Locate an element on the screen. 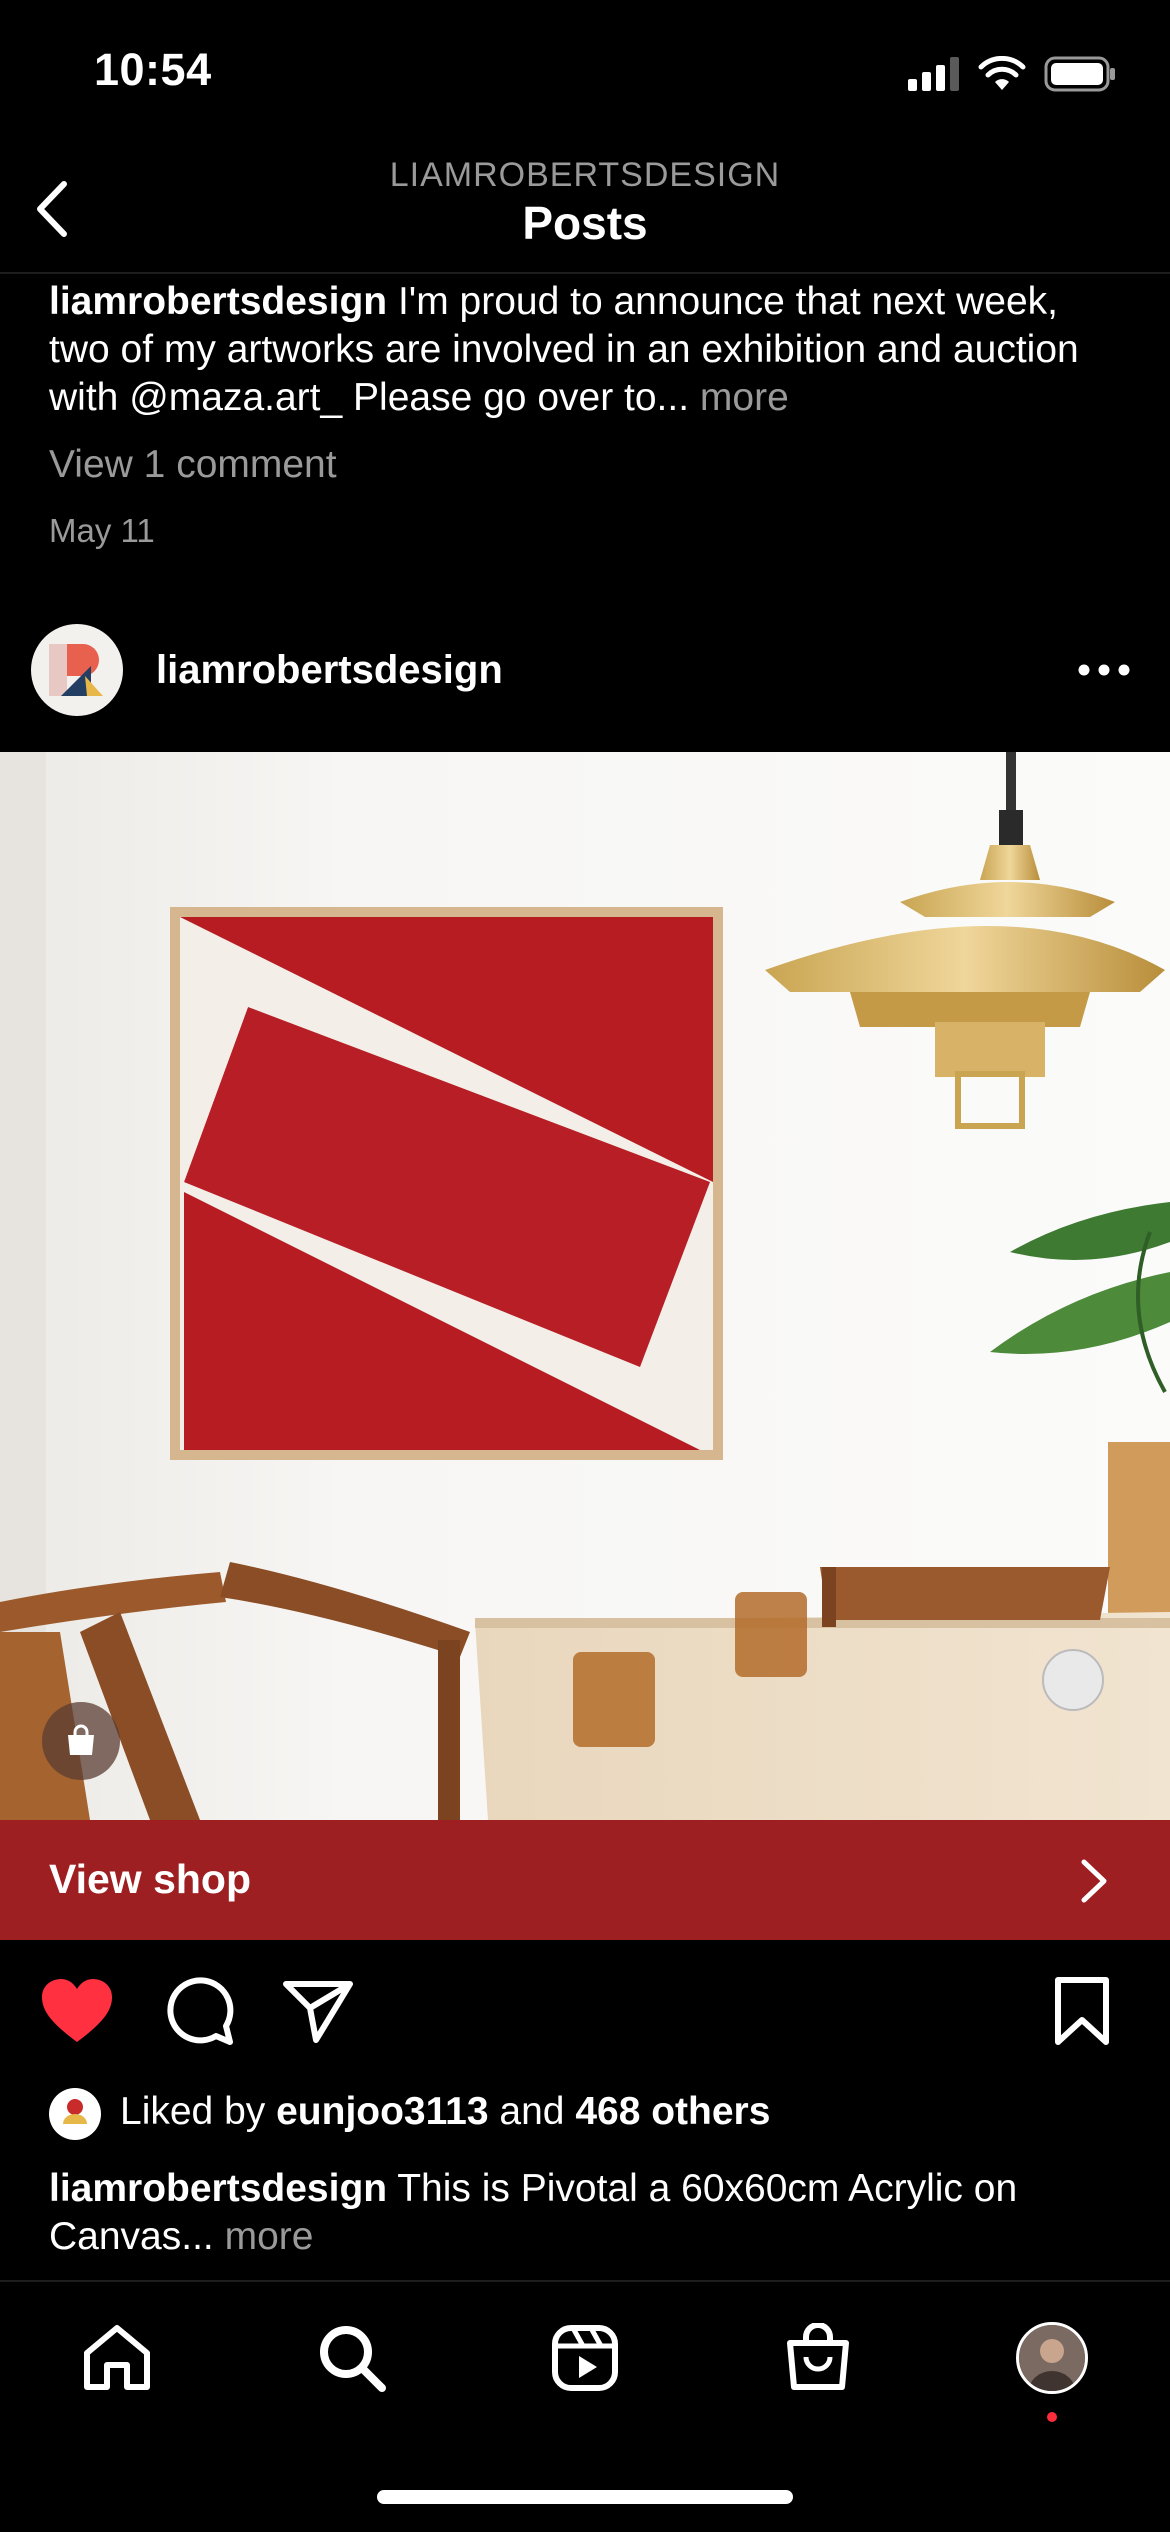 The height and width of the screenshot is (2532, 1170). page-title: Posts is located at coordinates (585, 223).